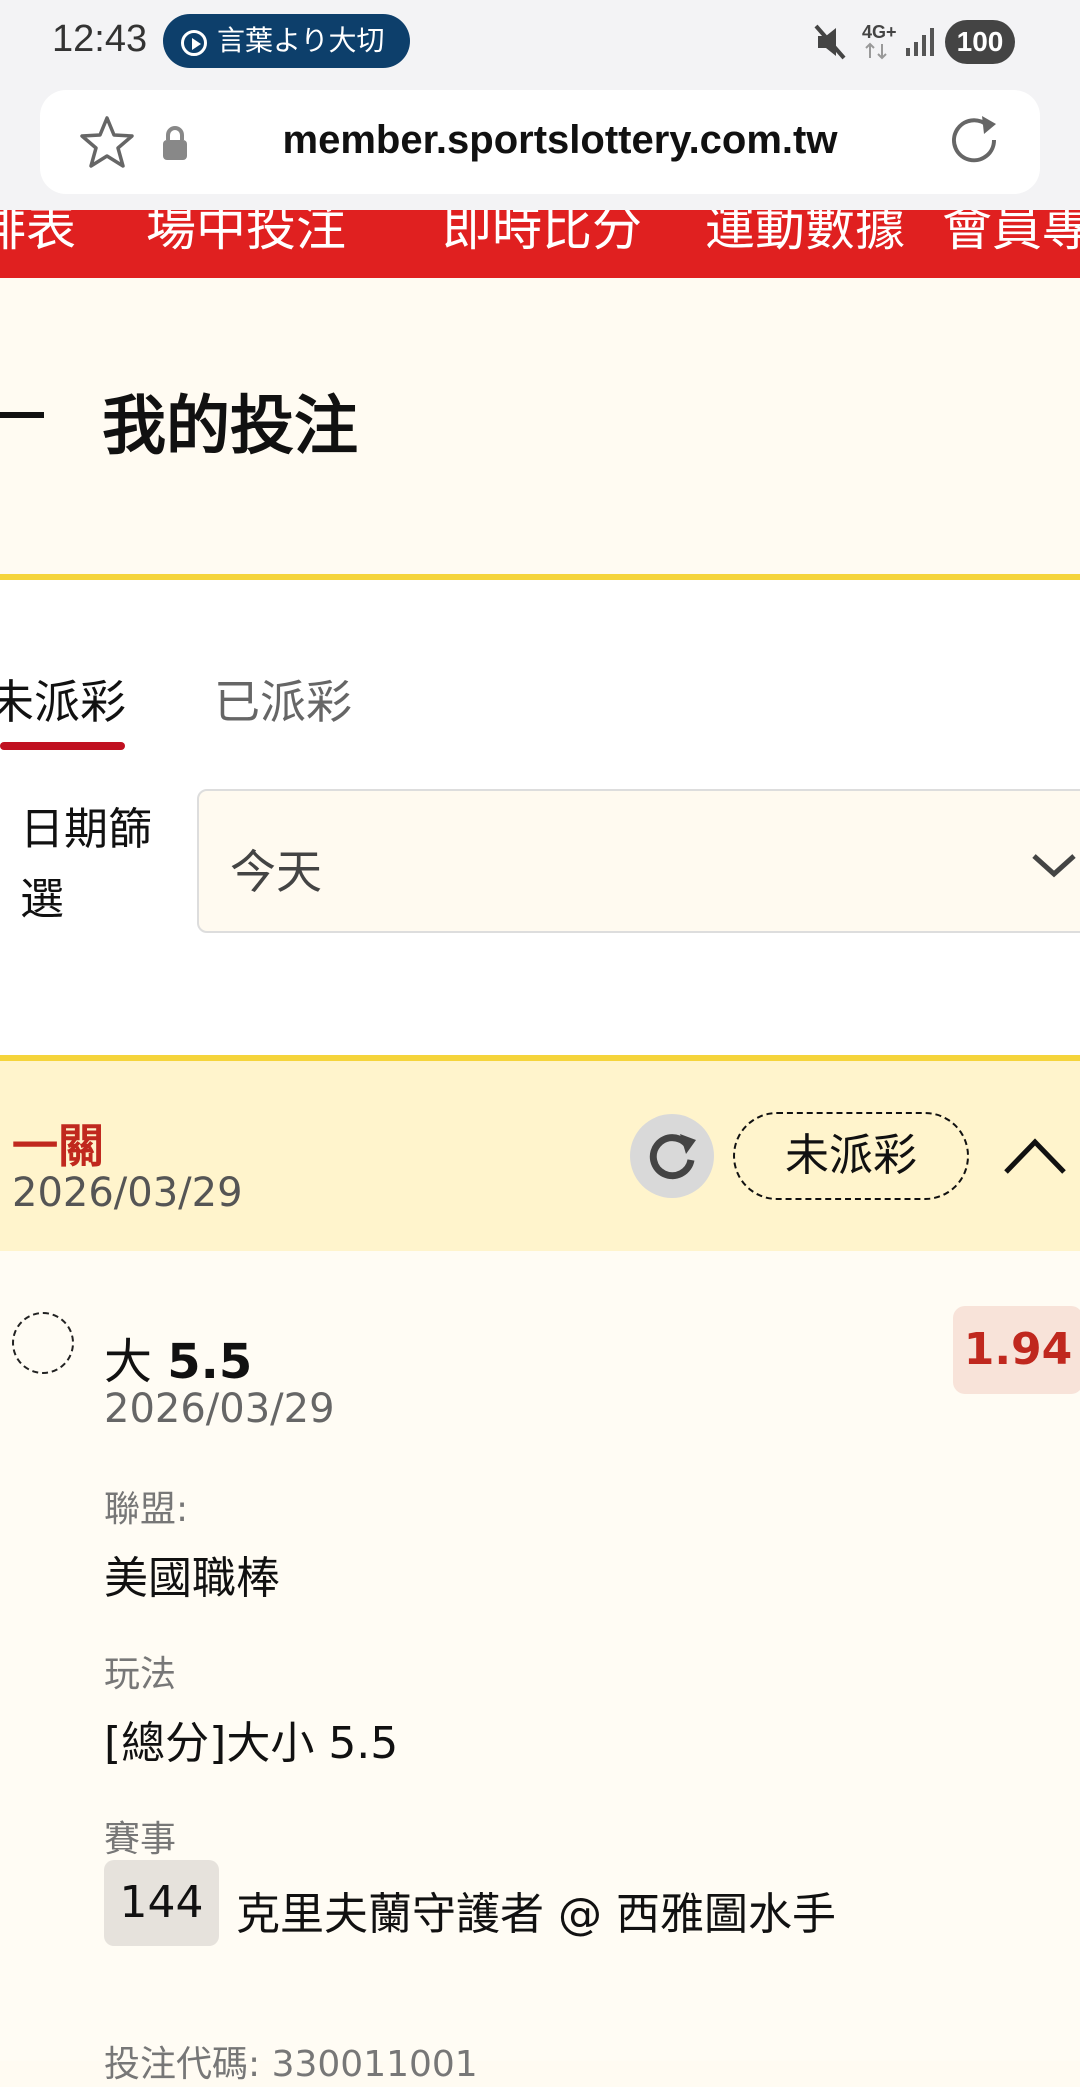 The width and height of the screenshot is (1080, 2087). I want to click on market-value: [總分]大小 5.5, so click(251, 1743).